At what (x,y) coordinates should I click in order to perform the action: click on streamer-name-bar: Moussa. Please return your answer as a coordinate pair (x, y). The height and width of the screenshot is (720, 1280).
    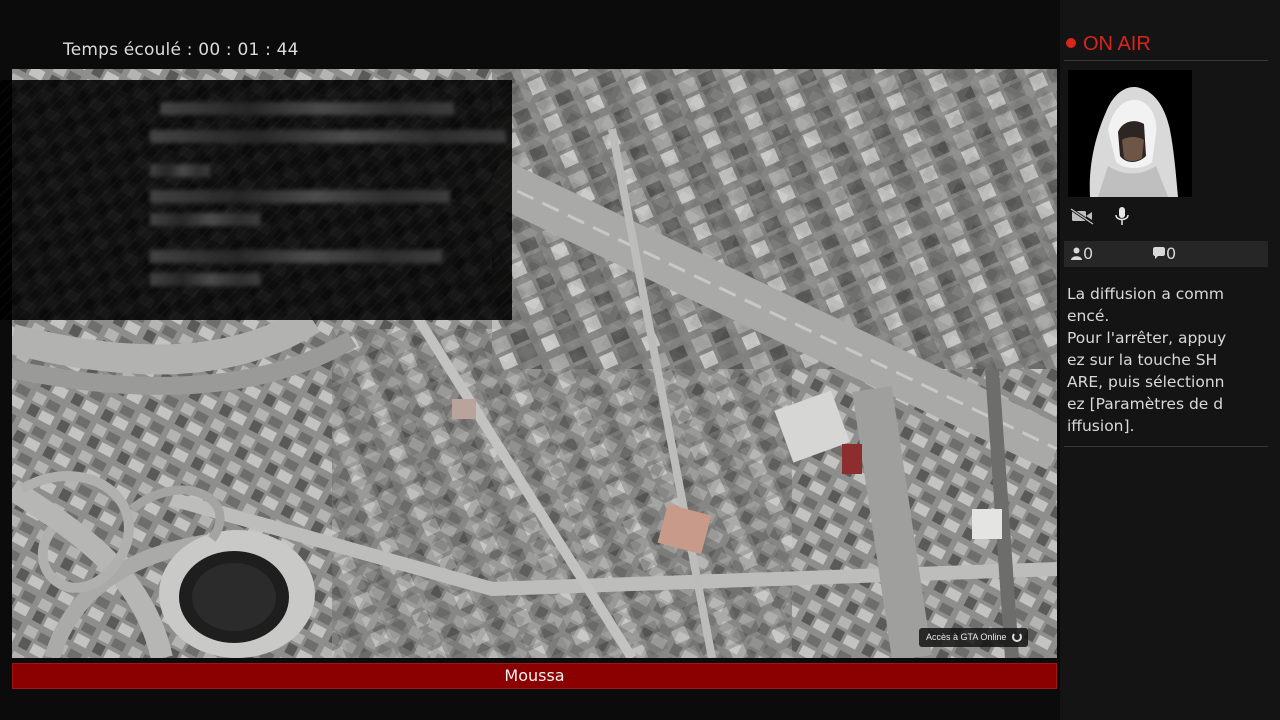
    Looking at the image, I should click on (534, 676).